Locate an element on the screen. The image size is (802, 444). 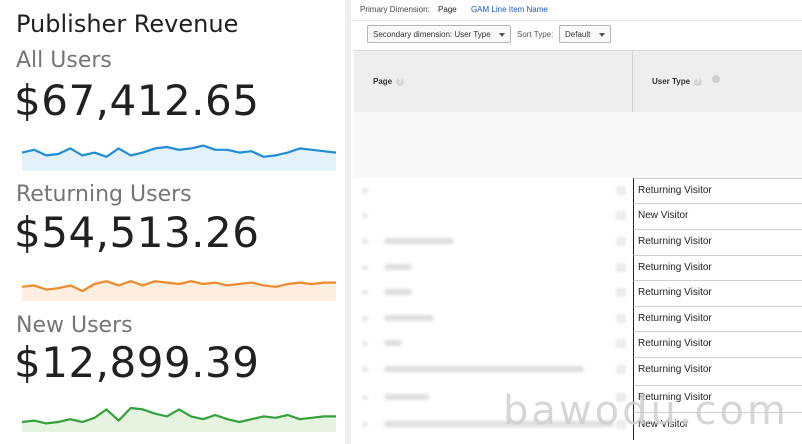
primary-dimension-gam-link: GAM Line Item Name is located at coordinates (509, 9).